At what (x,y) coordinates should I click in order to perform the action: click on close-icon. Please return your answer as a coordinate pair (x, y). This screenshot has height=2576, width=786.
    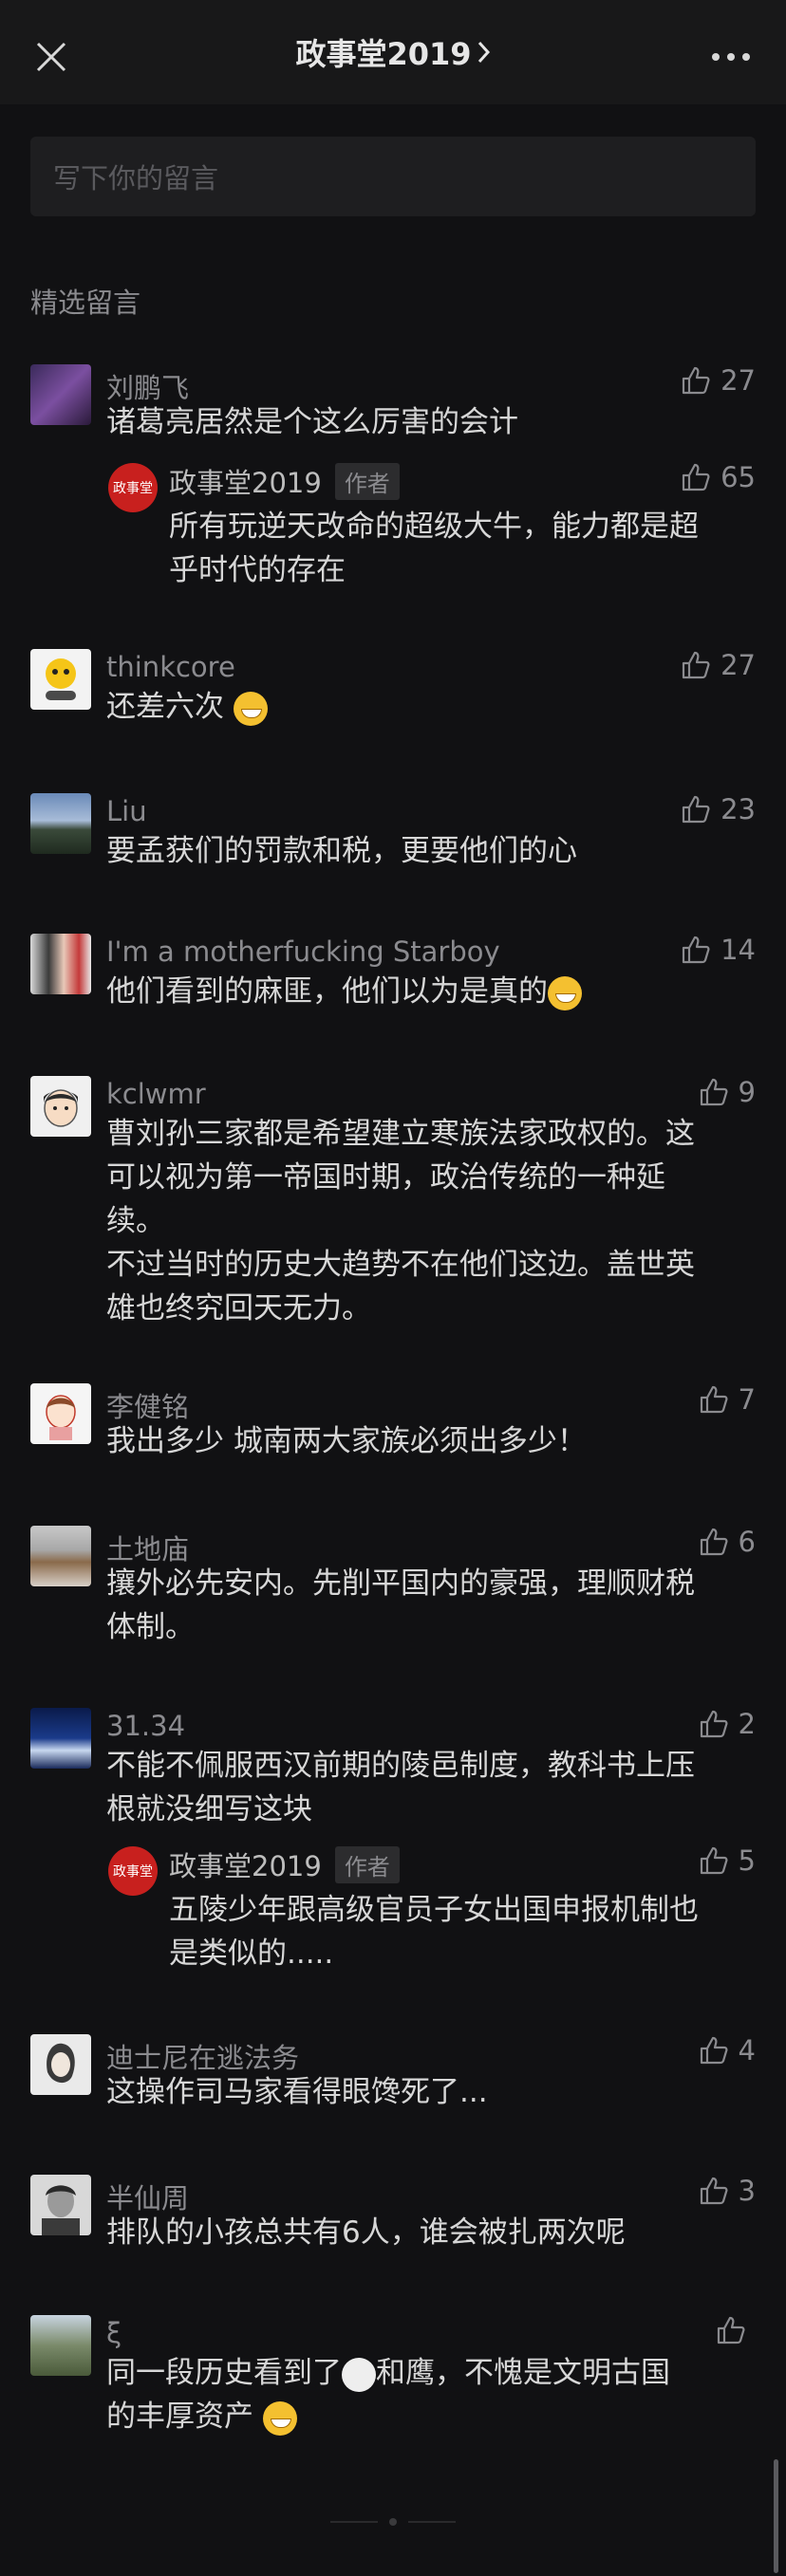
    Looking at the image, I should click on (51, 57).